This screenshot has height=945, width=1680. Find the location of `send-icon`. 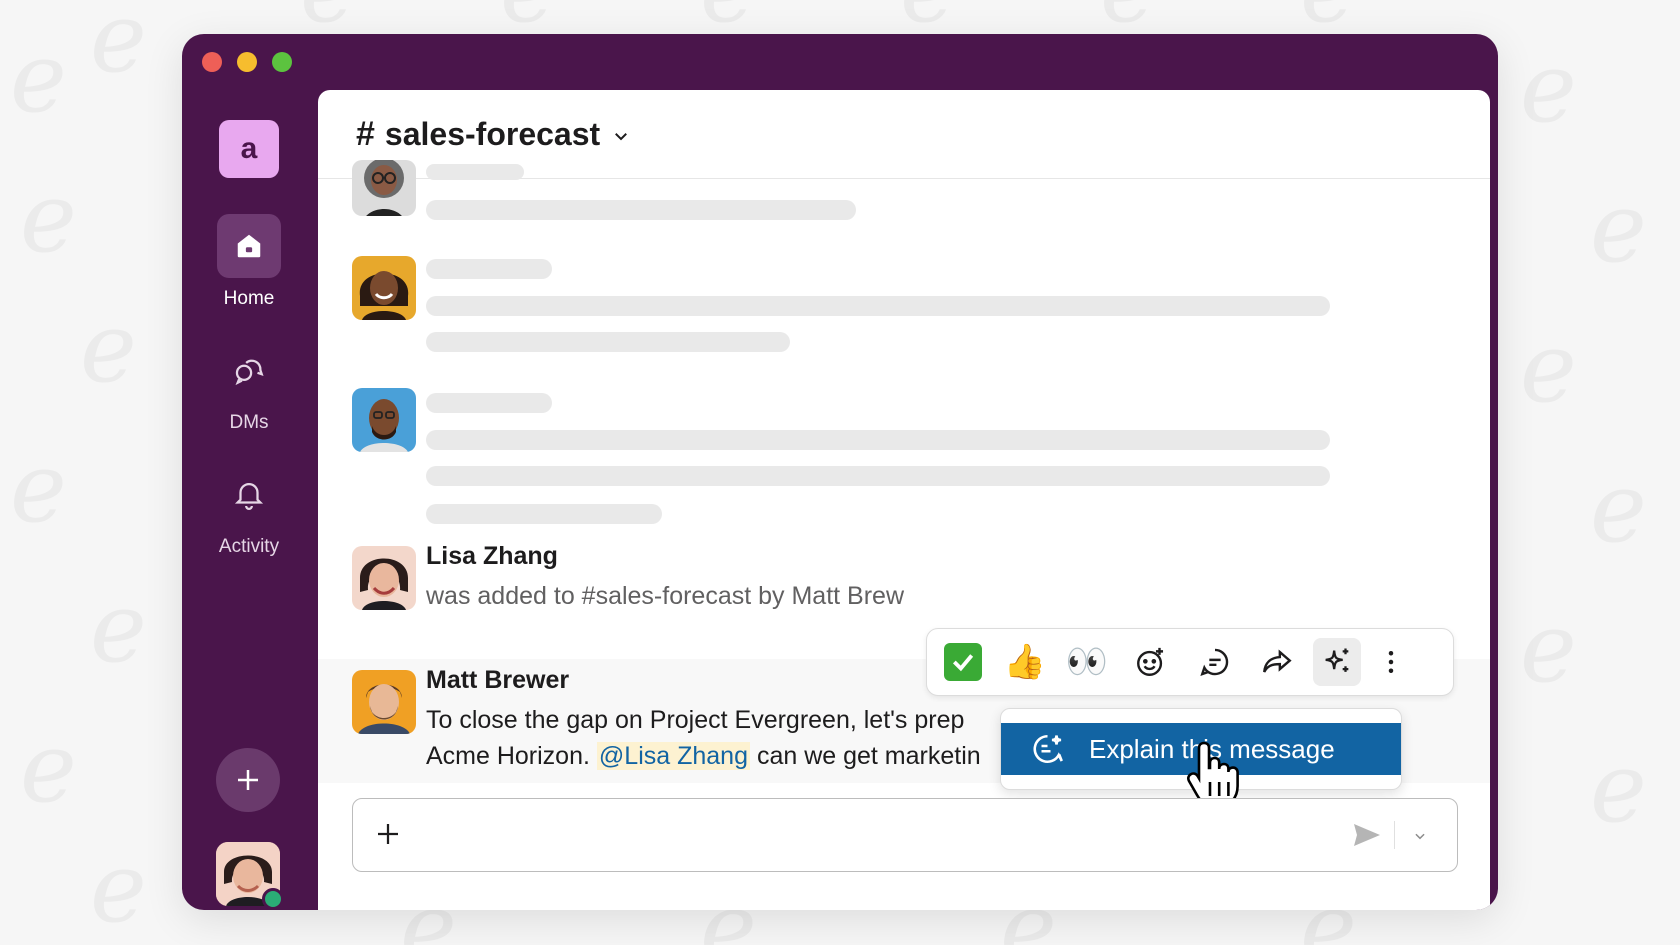

send-icon is located at coordinates (1367, 835).